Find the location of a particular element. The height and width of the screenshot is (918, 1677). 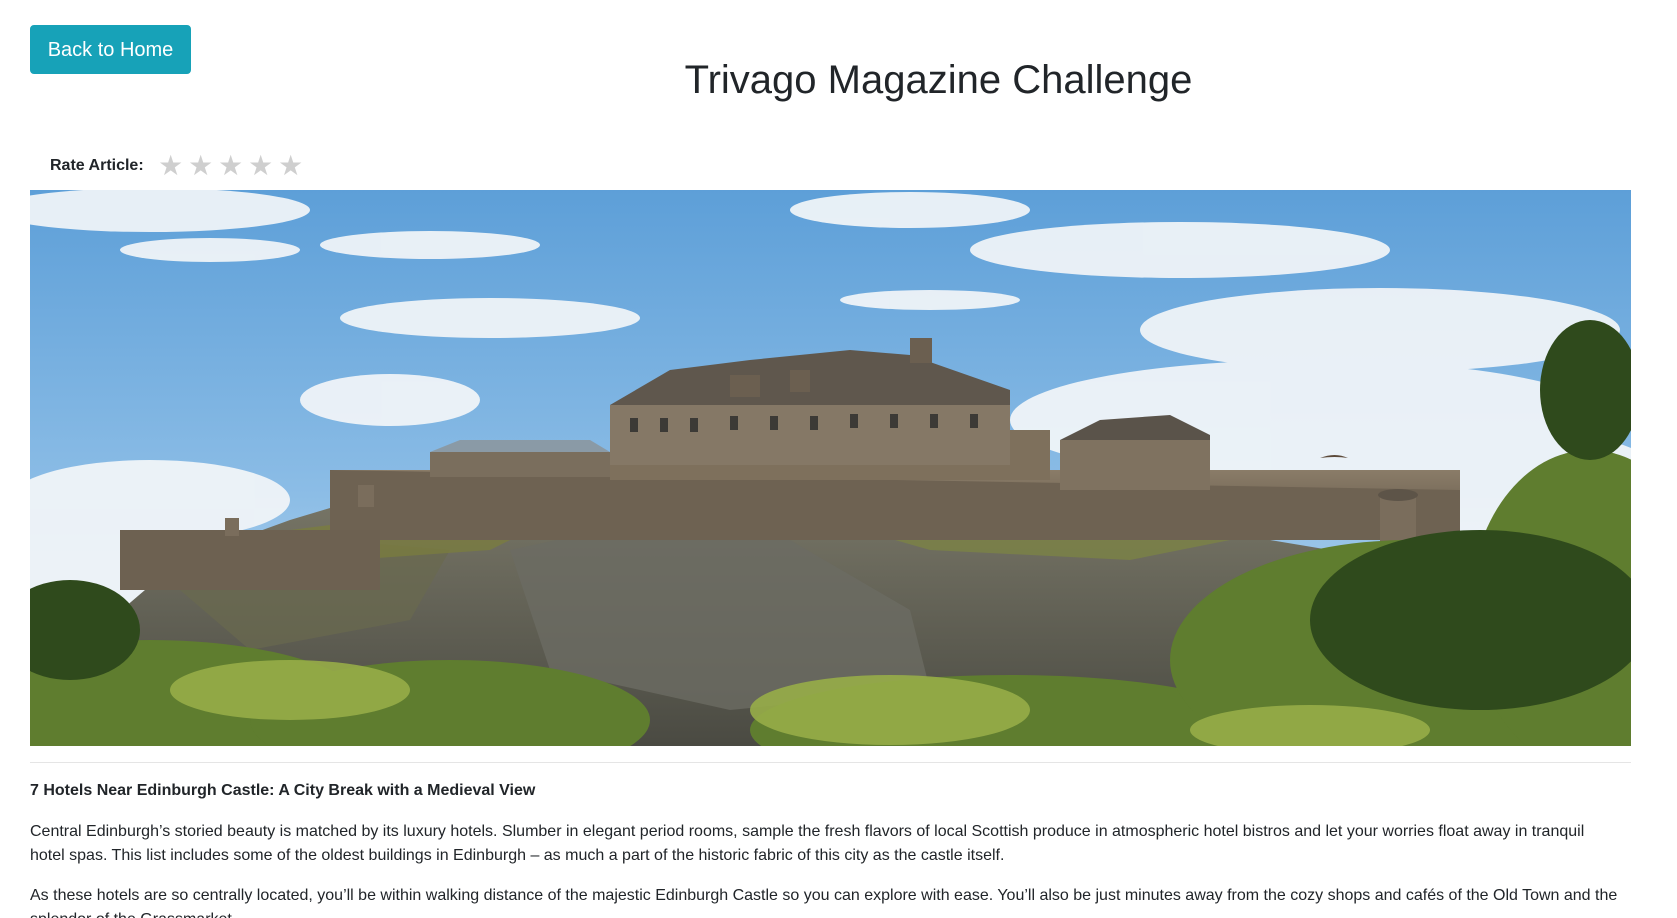

section-divider is located at coordinates (830, 762).